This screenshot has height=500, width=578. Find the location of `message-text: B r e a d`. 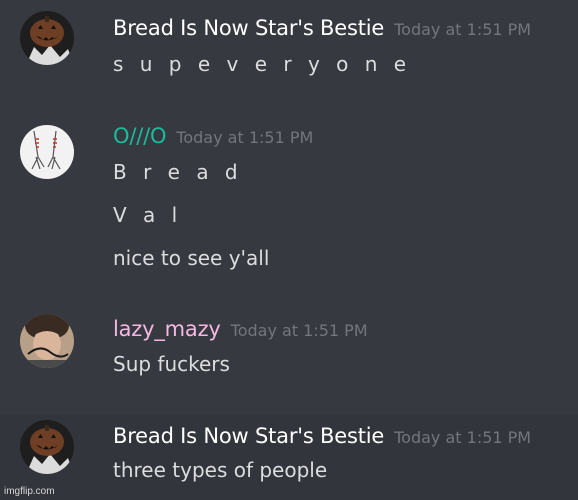

message-text: B r e a d is located at coordinates (178, 172).